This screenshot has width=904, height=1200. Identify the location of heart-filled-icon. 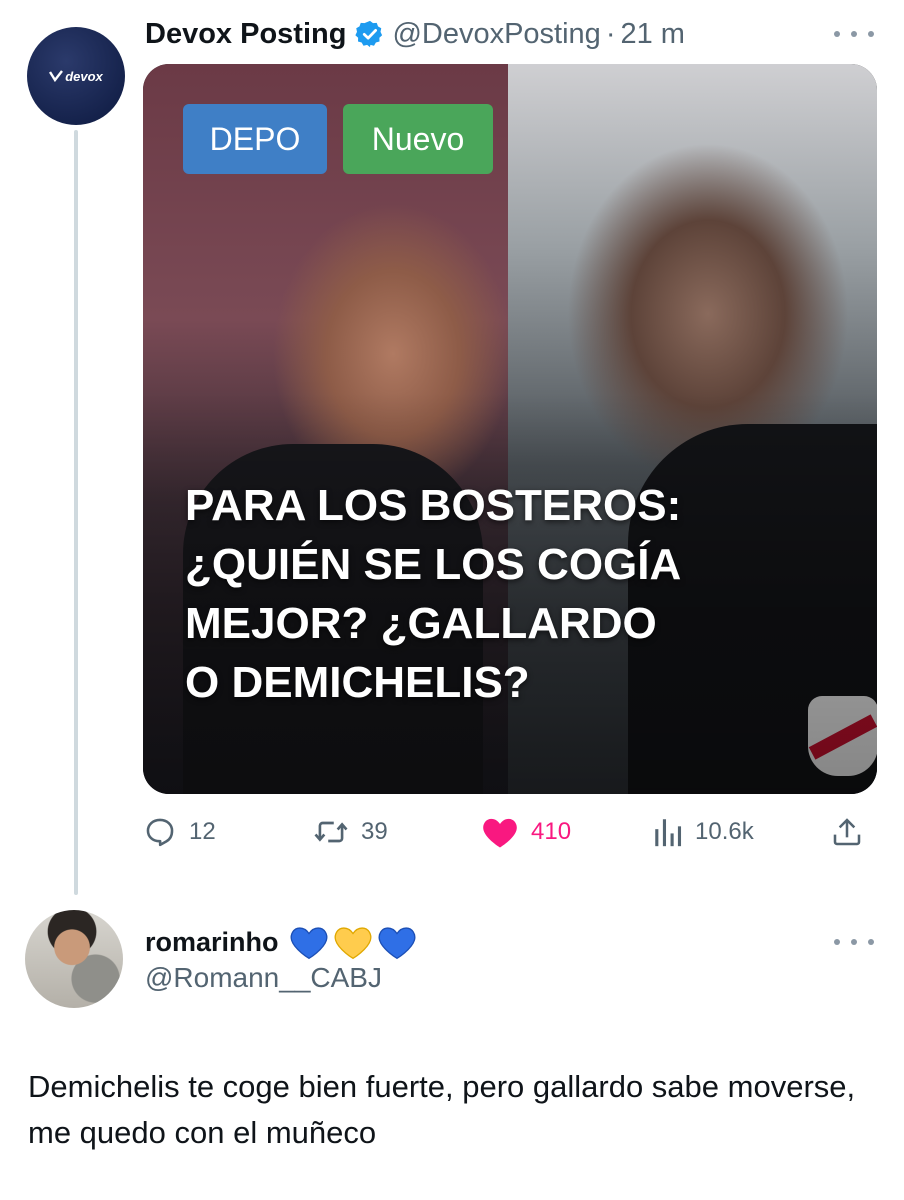
(500, 833).